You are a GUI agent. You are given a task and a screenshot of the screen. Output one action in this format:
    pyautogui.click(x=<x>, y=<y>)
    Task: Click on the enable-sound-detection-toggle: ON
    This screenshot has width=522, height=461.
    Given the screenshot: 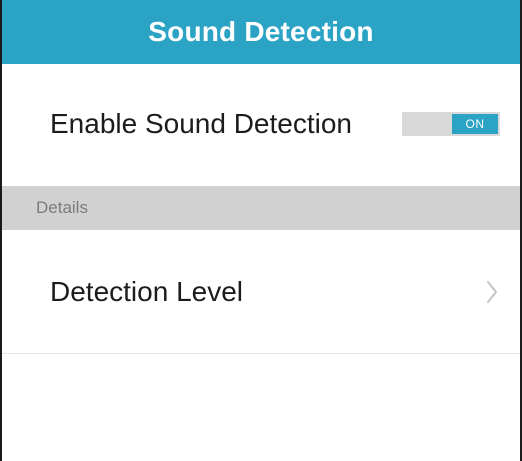 What is the action you would take?
    pyautogui.click(x=451, y=124)
    